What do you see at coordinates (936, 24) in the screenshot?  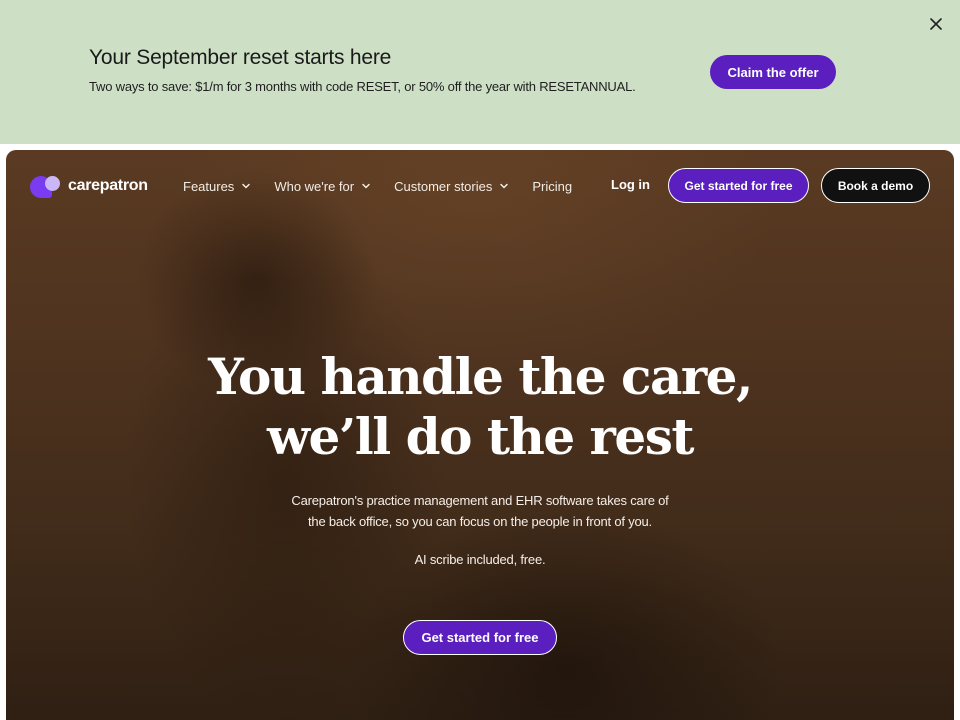 I see `close-icon` at bounding box center [936, 24].